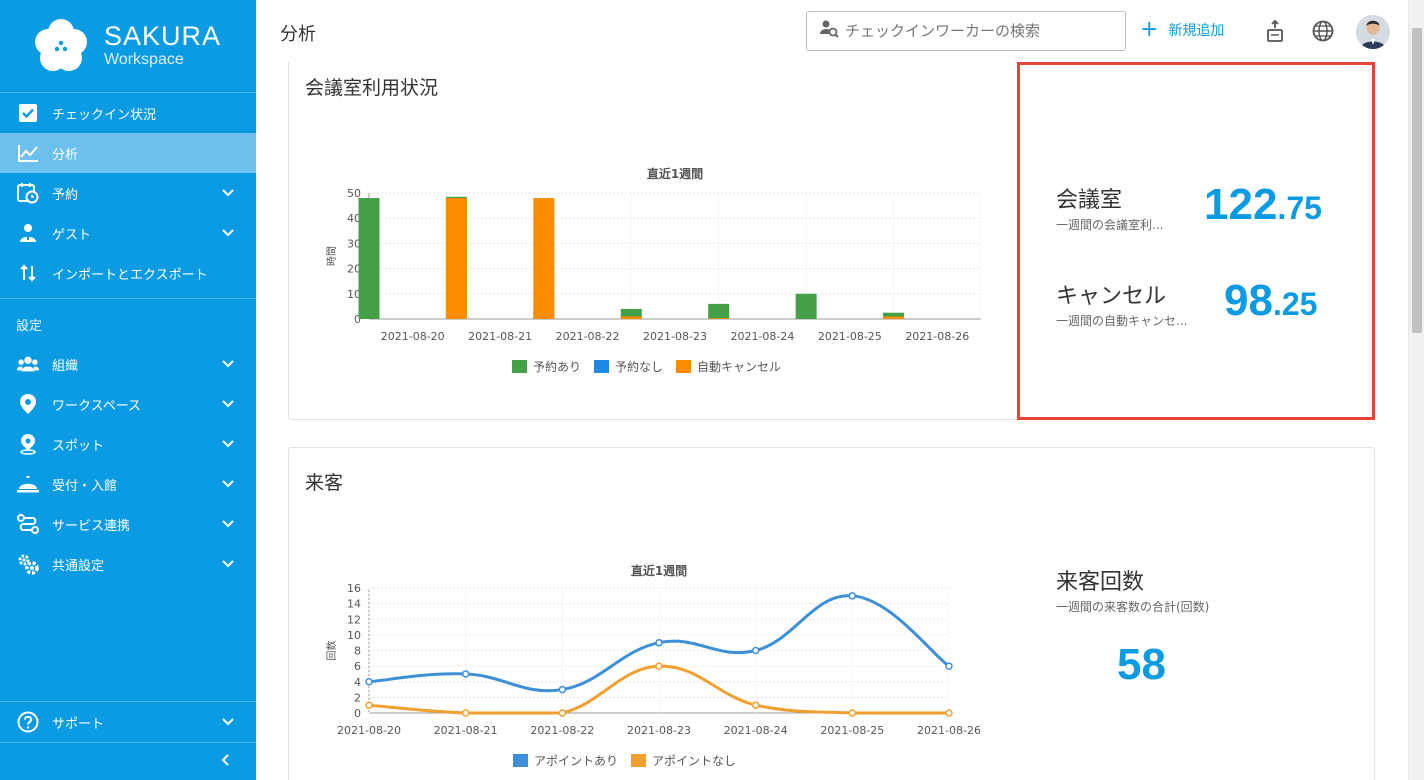 This screenshot has width=1424, height=780. What do you see at coordinates (357, 682) in the screenshot?
I see `y-tick-label: 4` at bounding box center [357, 682].